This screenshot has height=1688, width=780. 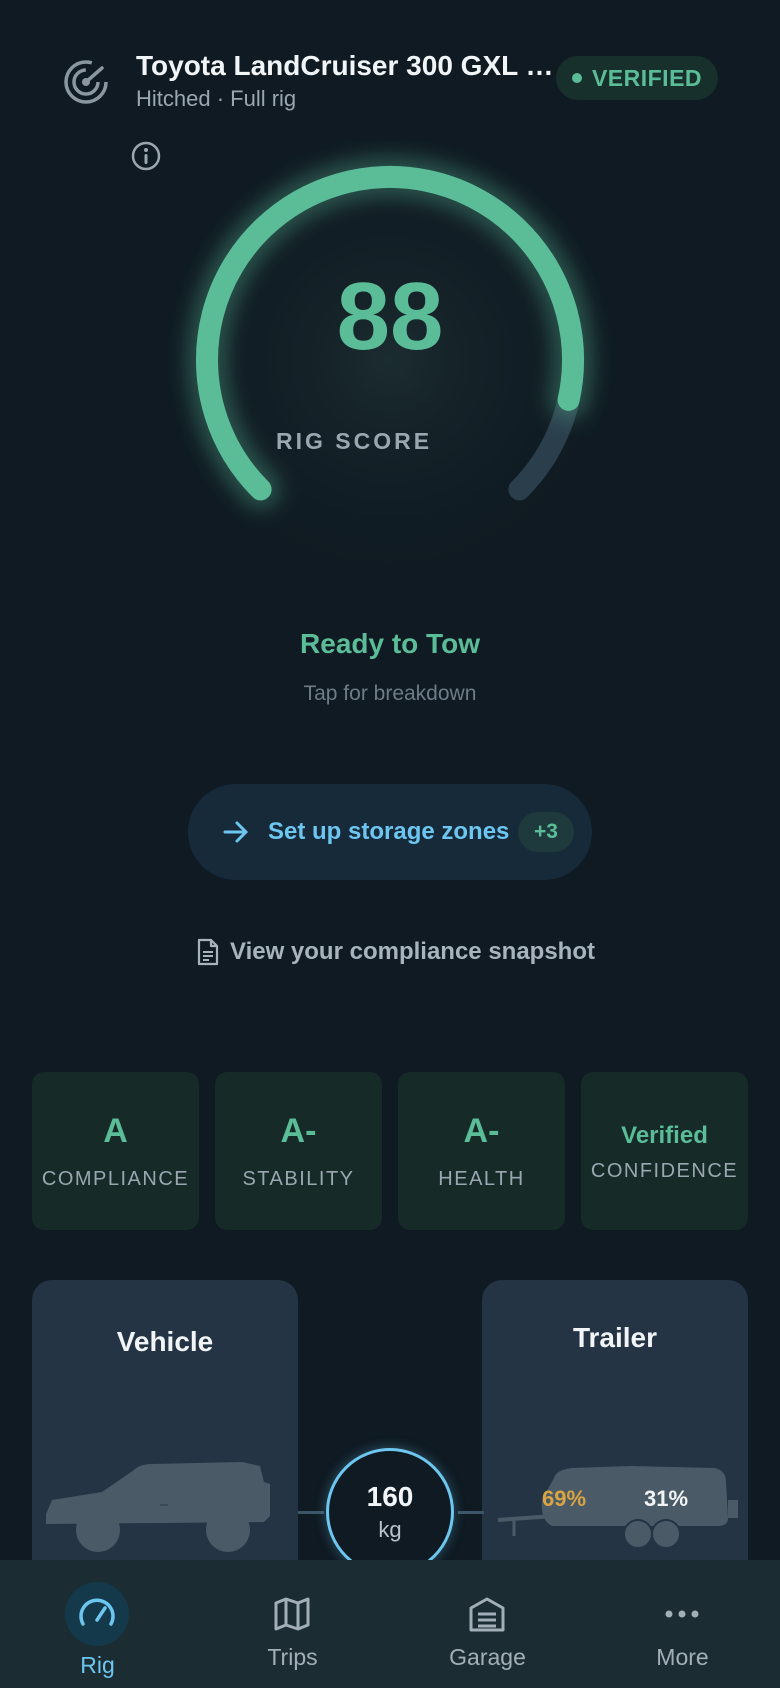 I want to click on bottom-tab-bar: Rig Trips Garage More, so click(x=390, y=1624).